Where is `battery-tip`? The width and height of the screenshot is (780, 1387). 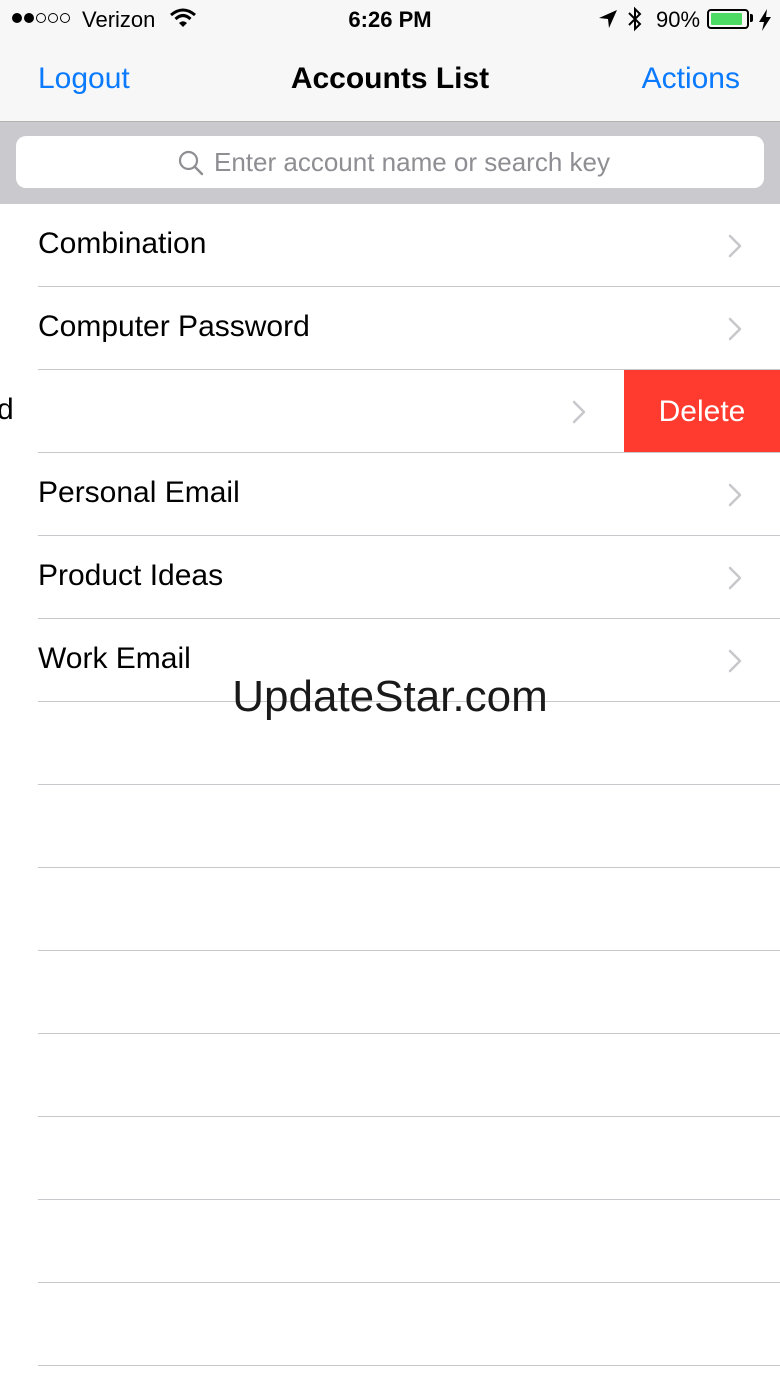
battery-tip is located at coordinates (751, 18).